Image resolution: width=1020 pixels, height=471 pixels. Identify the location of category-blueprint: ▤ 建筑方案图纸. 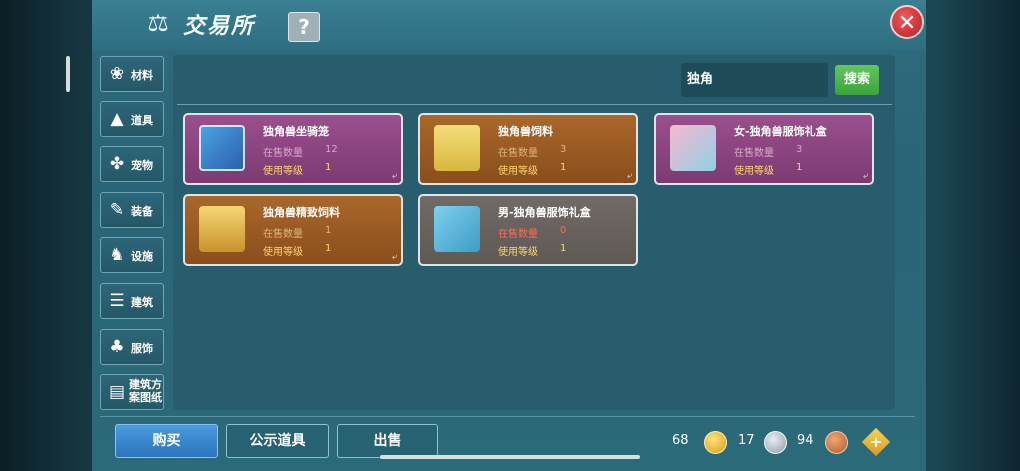
(132, 392).